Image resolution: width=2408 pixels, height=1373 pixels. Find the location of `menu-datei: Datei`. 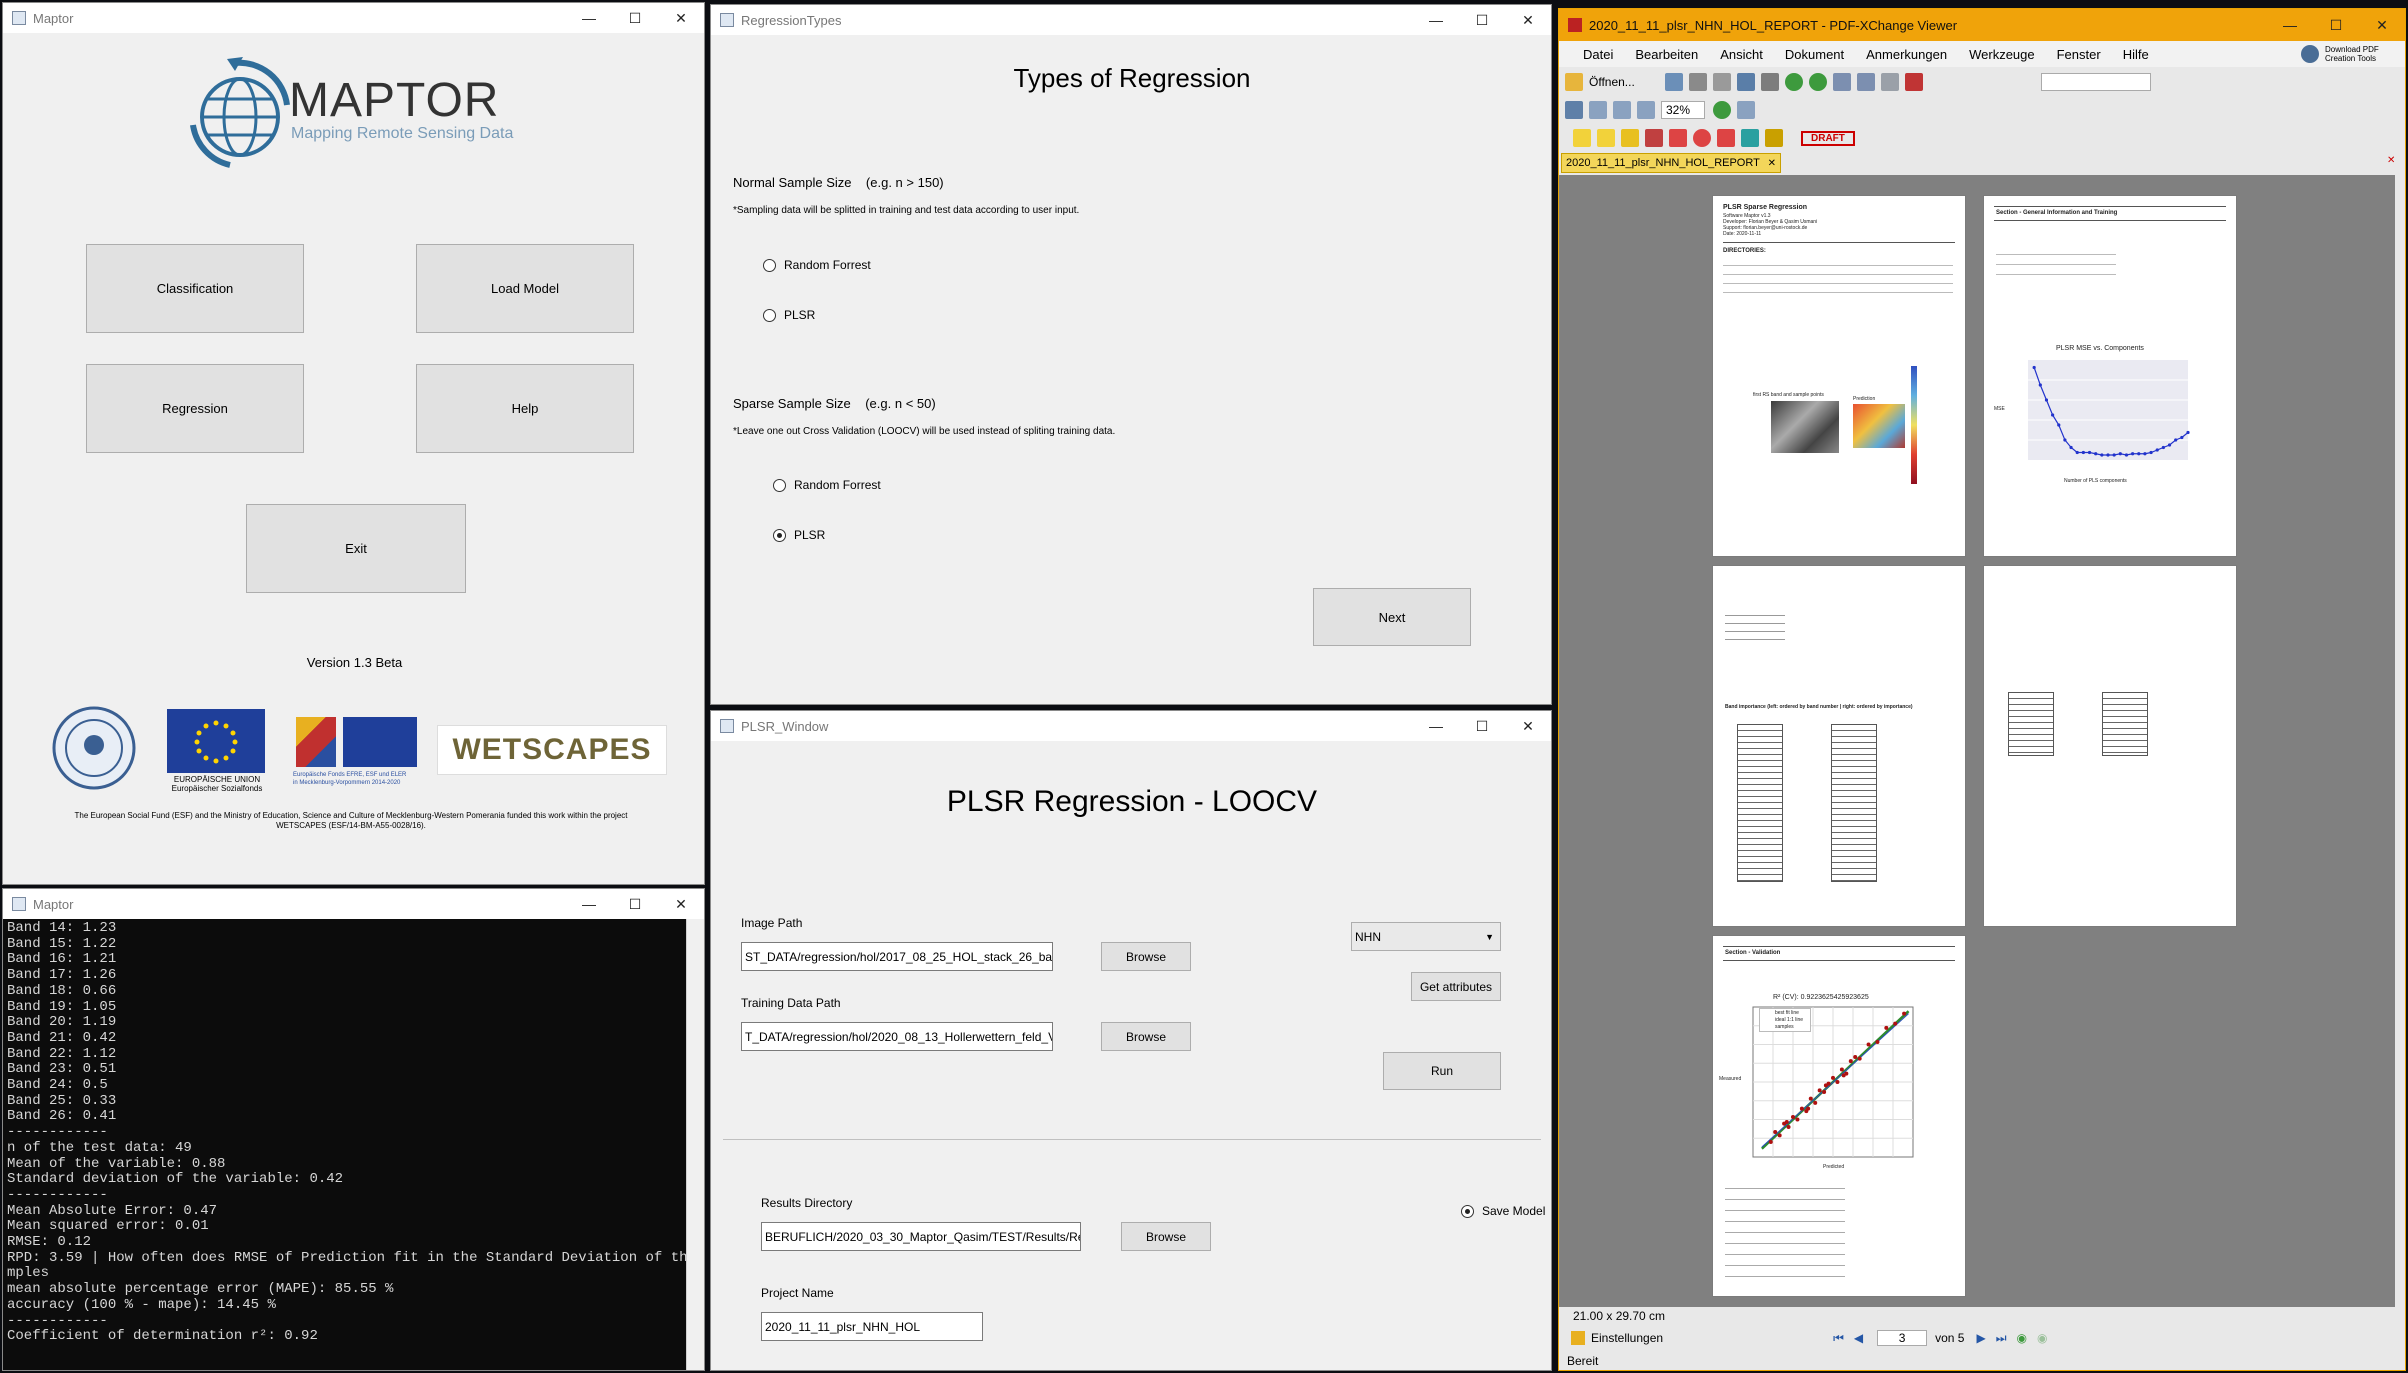

menu-datei: Datei is located at coordinates (1598, 54).